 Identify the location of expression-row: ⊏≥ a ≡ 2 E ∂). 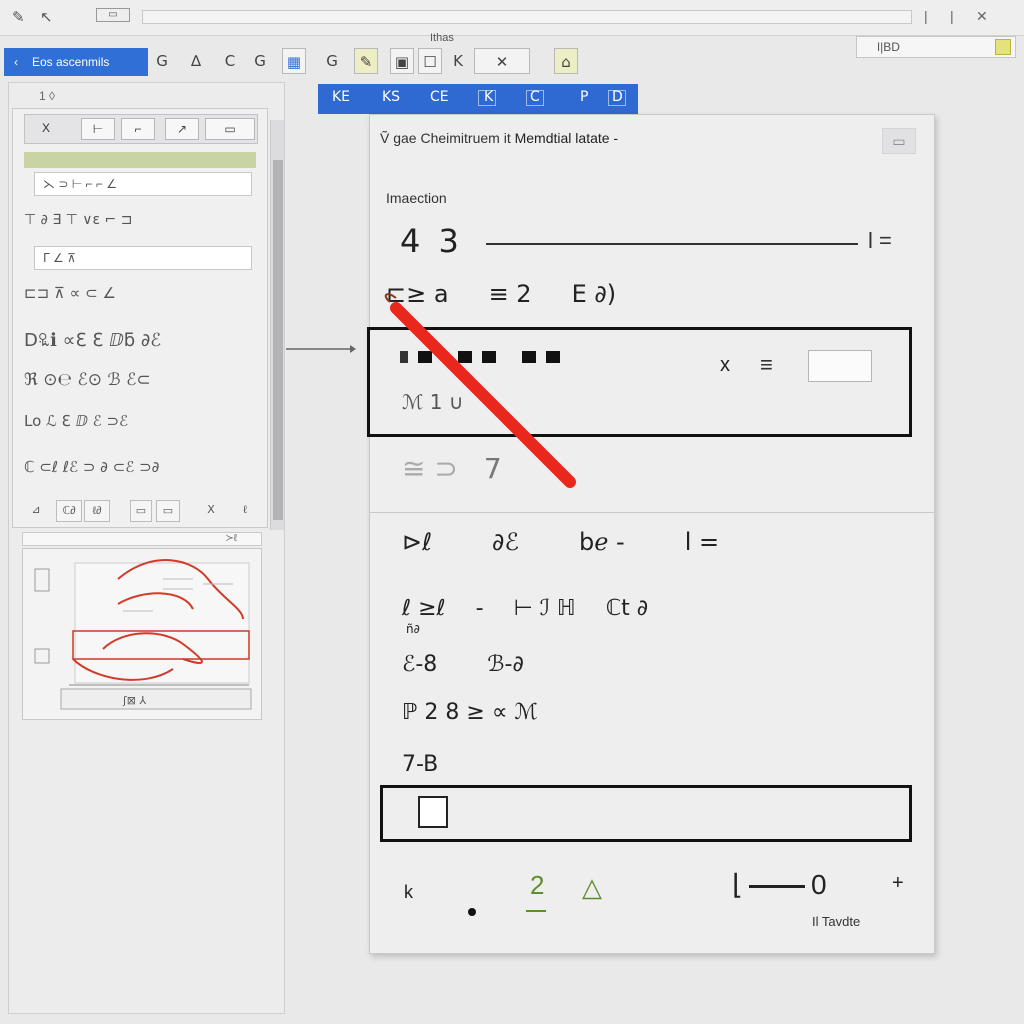
(501, 294).